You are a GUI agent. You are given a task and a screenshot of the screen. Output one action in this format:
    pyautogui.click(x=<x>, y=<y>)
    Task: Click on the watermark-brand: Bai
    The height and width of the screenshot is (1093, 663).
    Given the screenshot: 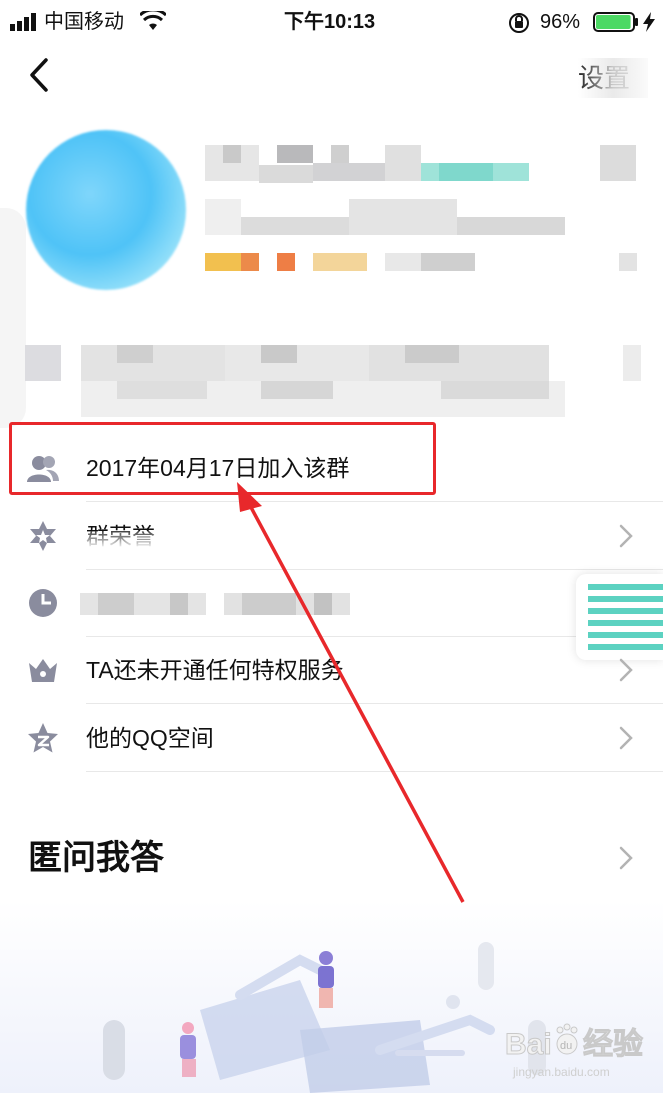 What is the action you would take?
    pyautogui.click(x=528, y=1044)
    